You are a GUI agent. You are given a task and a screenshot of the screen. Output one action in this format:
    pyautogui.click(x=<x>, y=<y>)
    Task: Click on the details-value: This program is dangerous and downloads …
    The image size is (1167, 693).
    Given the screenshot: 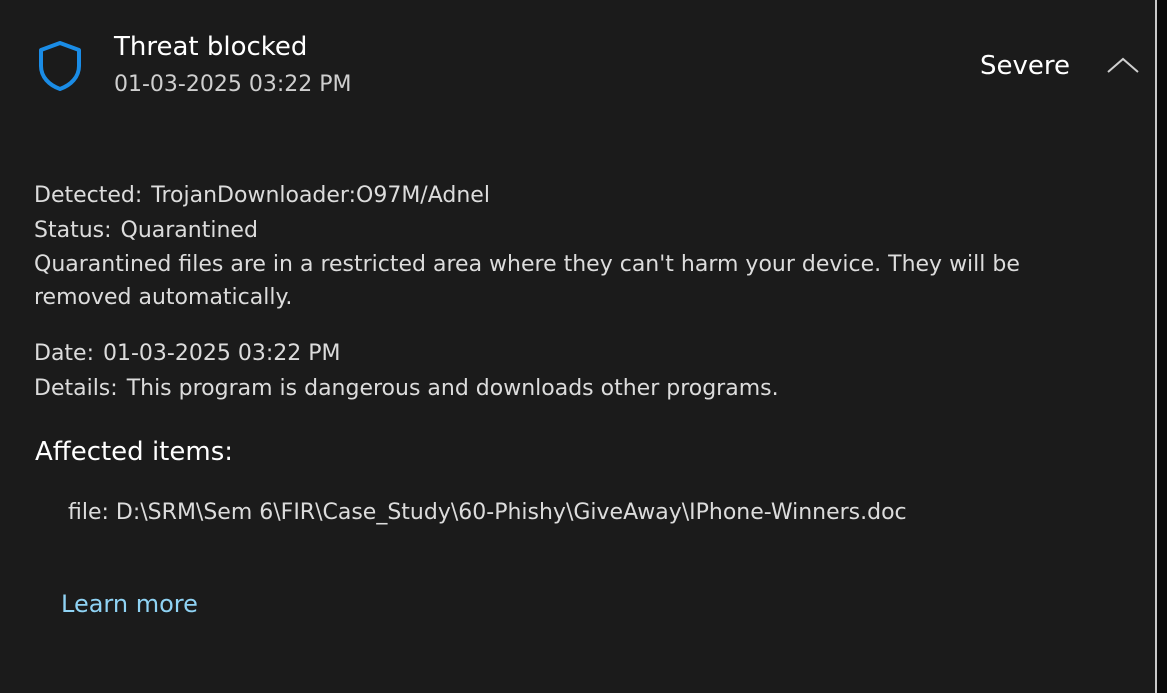 What is the action you would take?
    pyautogui.click(x=452, y=388)
    